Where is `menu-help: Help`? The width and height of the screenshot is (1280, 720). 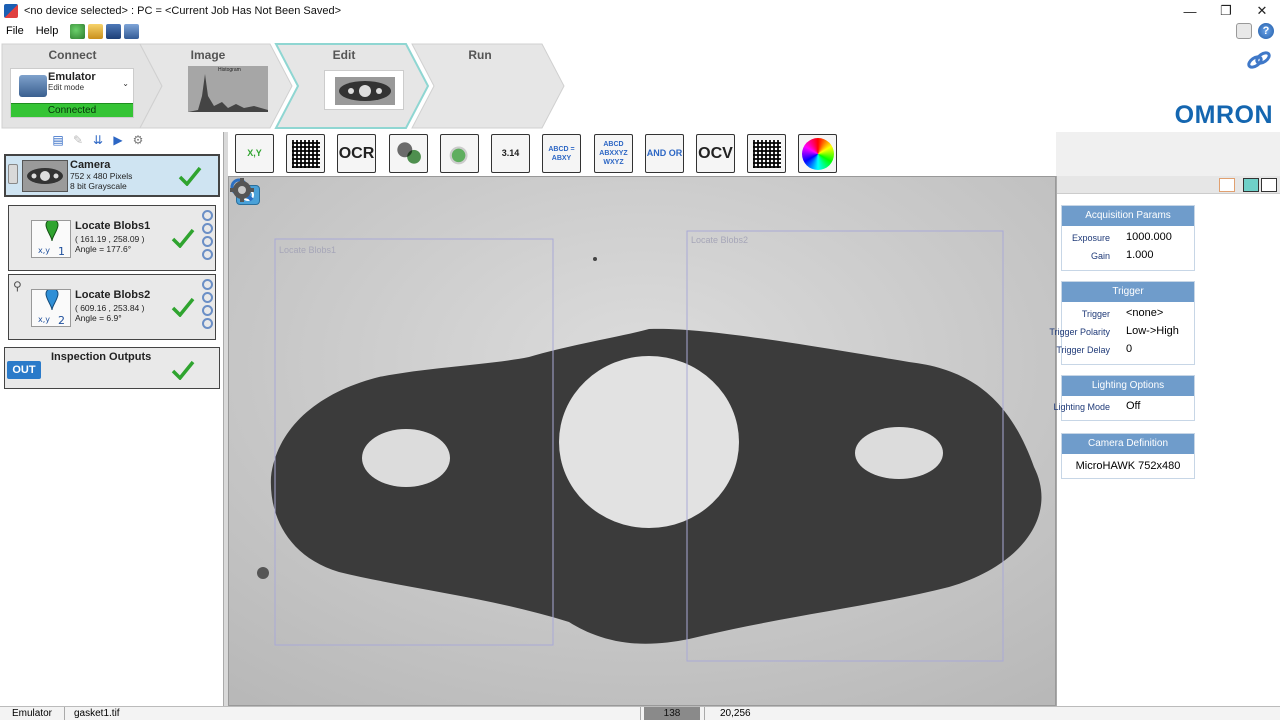
menu-help: Help is located at coordinates (47, 31).